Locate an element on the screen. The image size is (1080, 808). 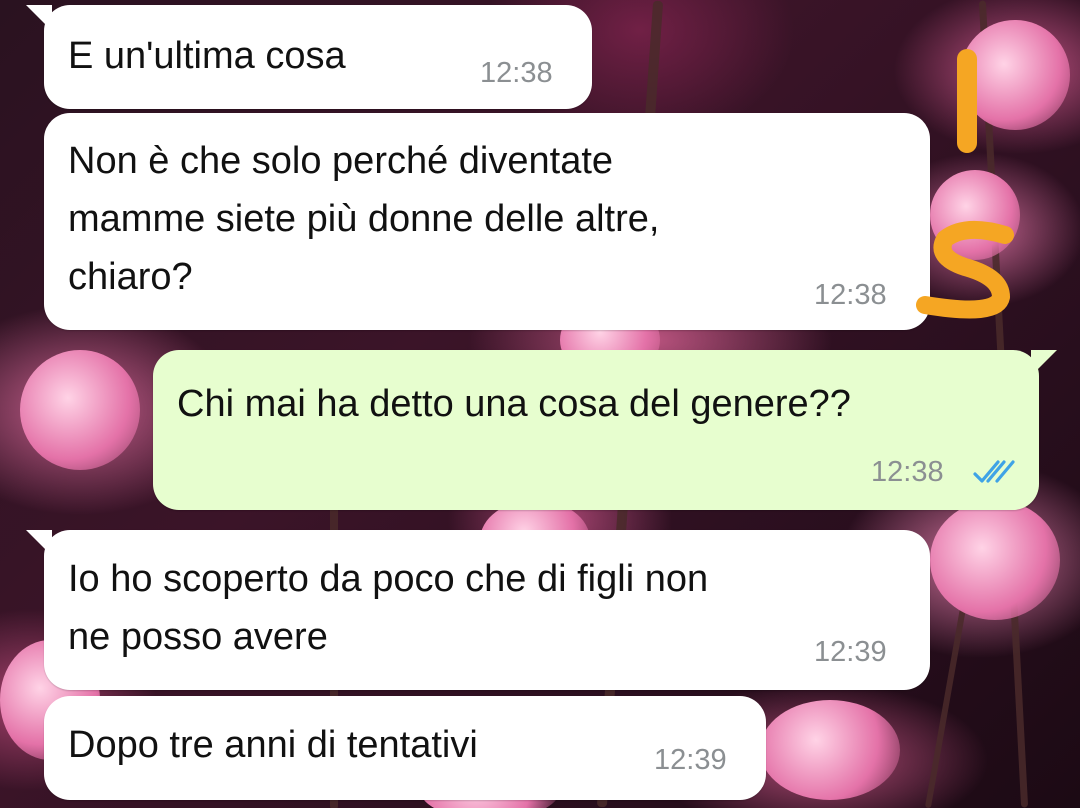
incoming-message-bubble: E un'ultima cosa 12:38 is located at coordinates (309, 57).